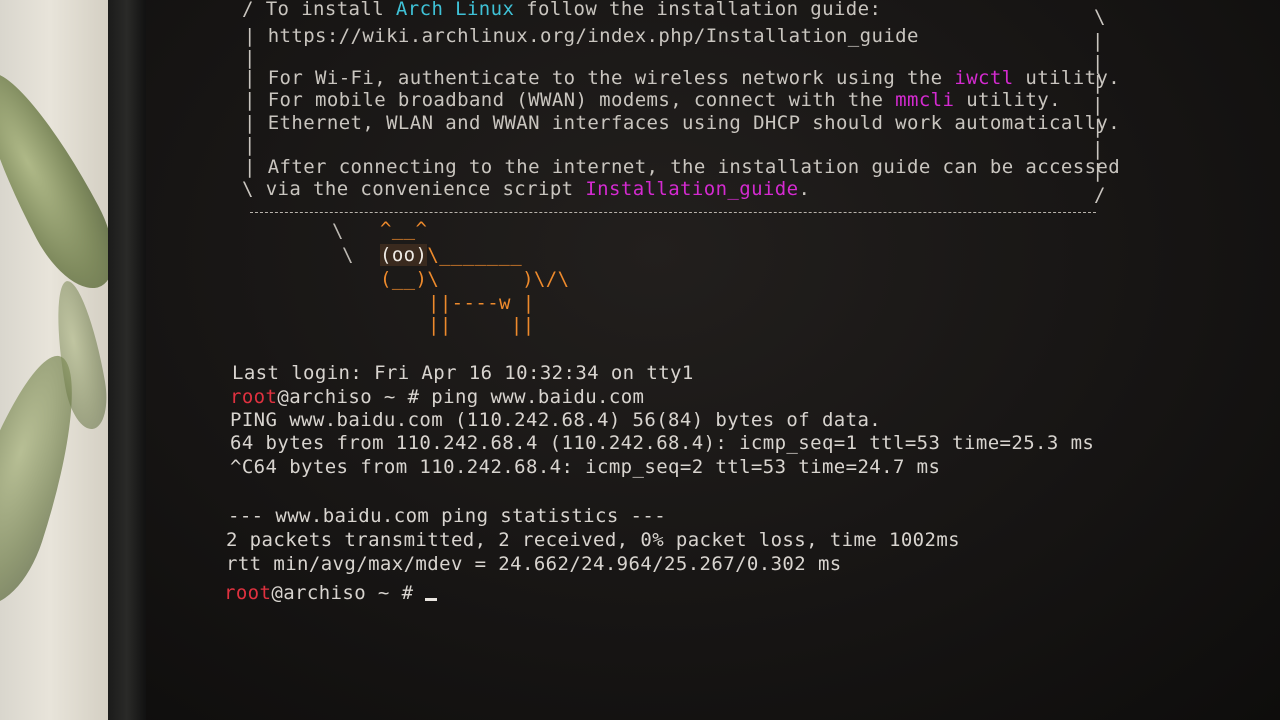 The height and width of the screenshot is (720, 1280). Describe the element at coordinates (455, 10) in the screenshot. I see `arch-linux-highlight: Arch Linux` at that location.